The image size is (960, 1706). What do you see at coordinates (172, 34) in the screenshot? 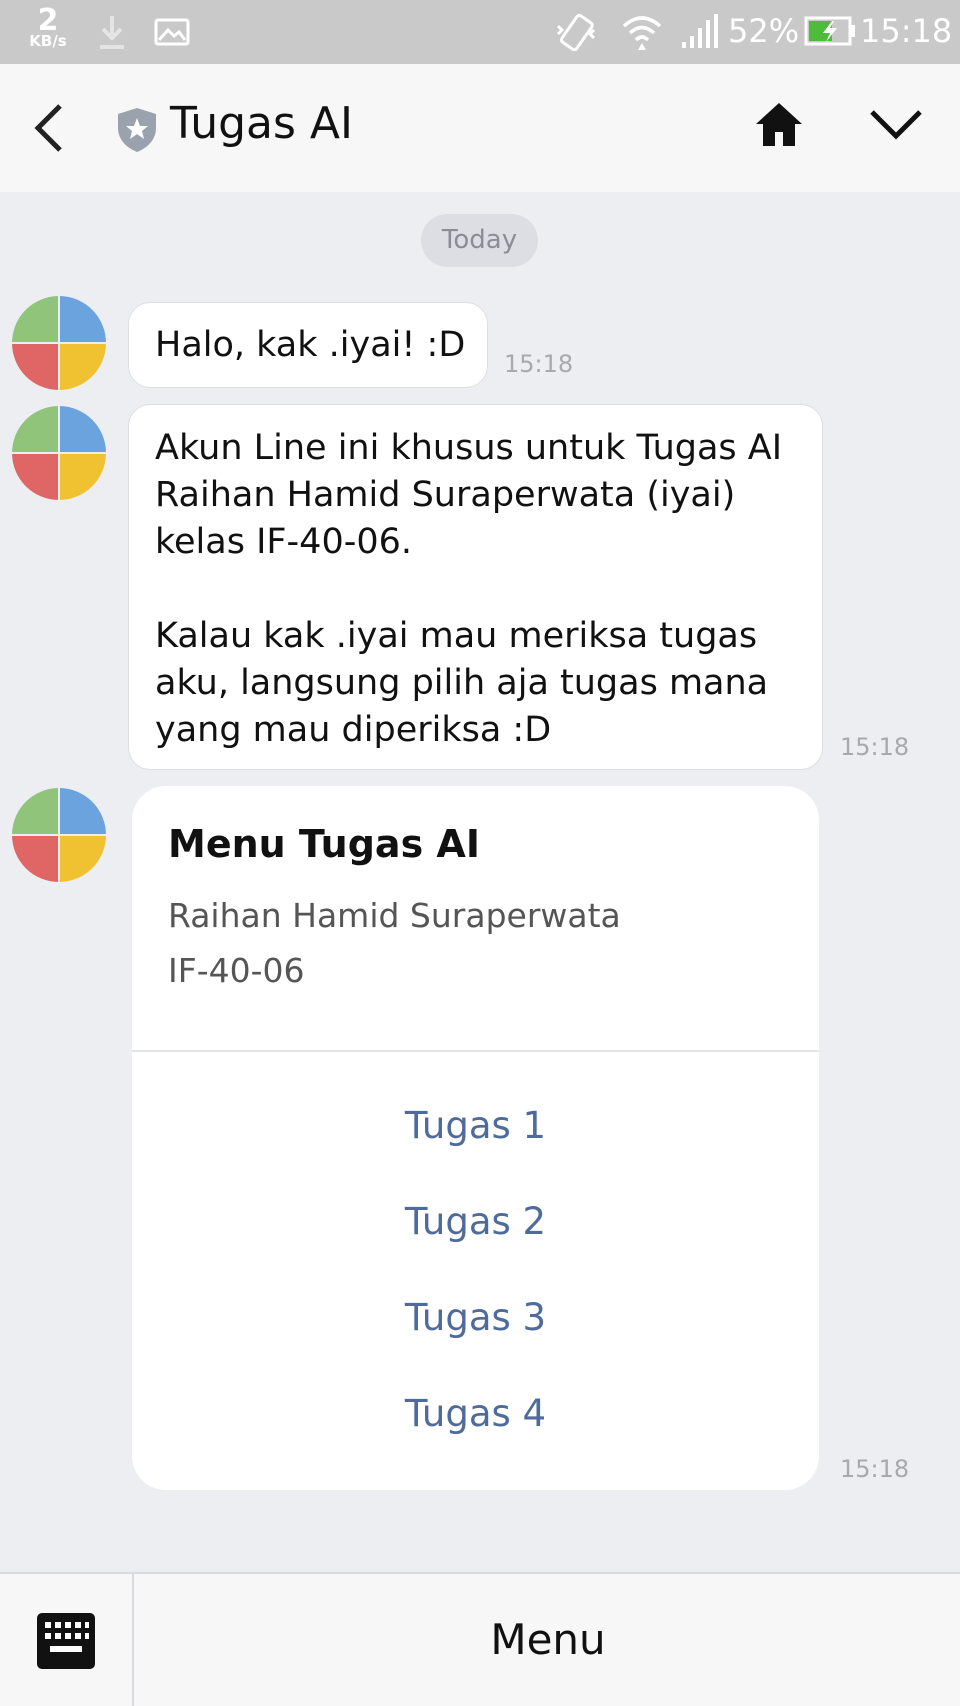
I see `image-icon` at bounding box center [172, 34].